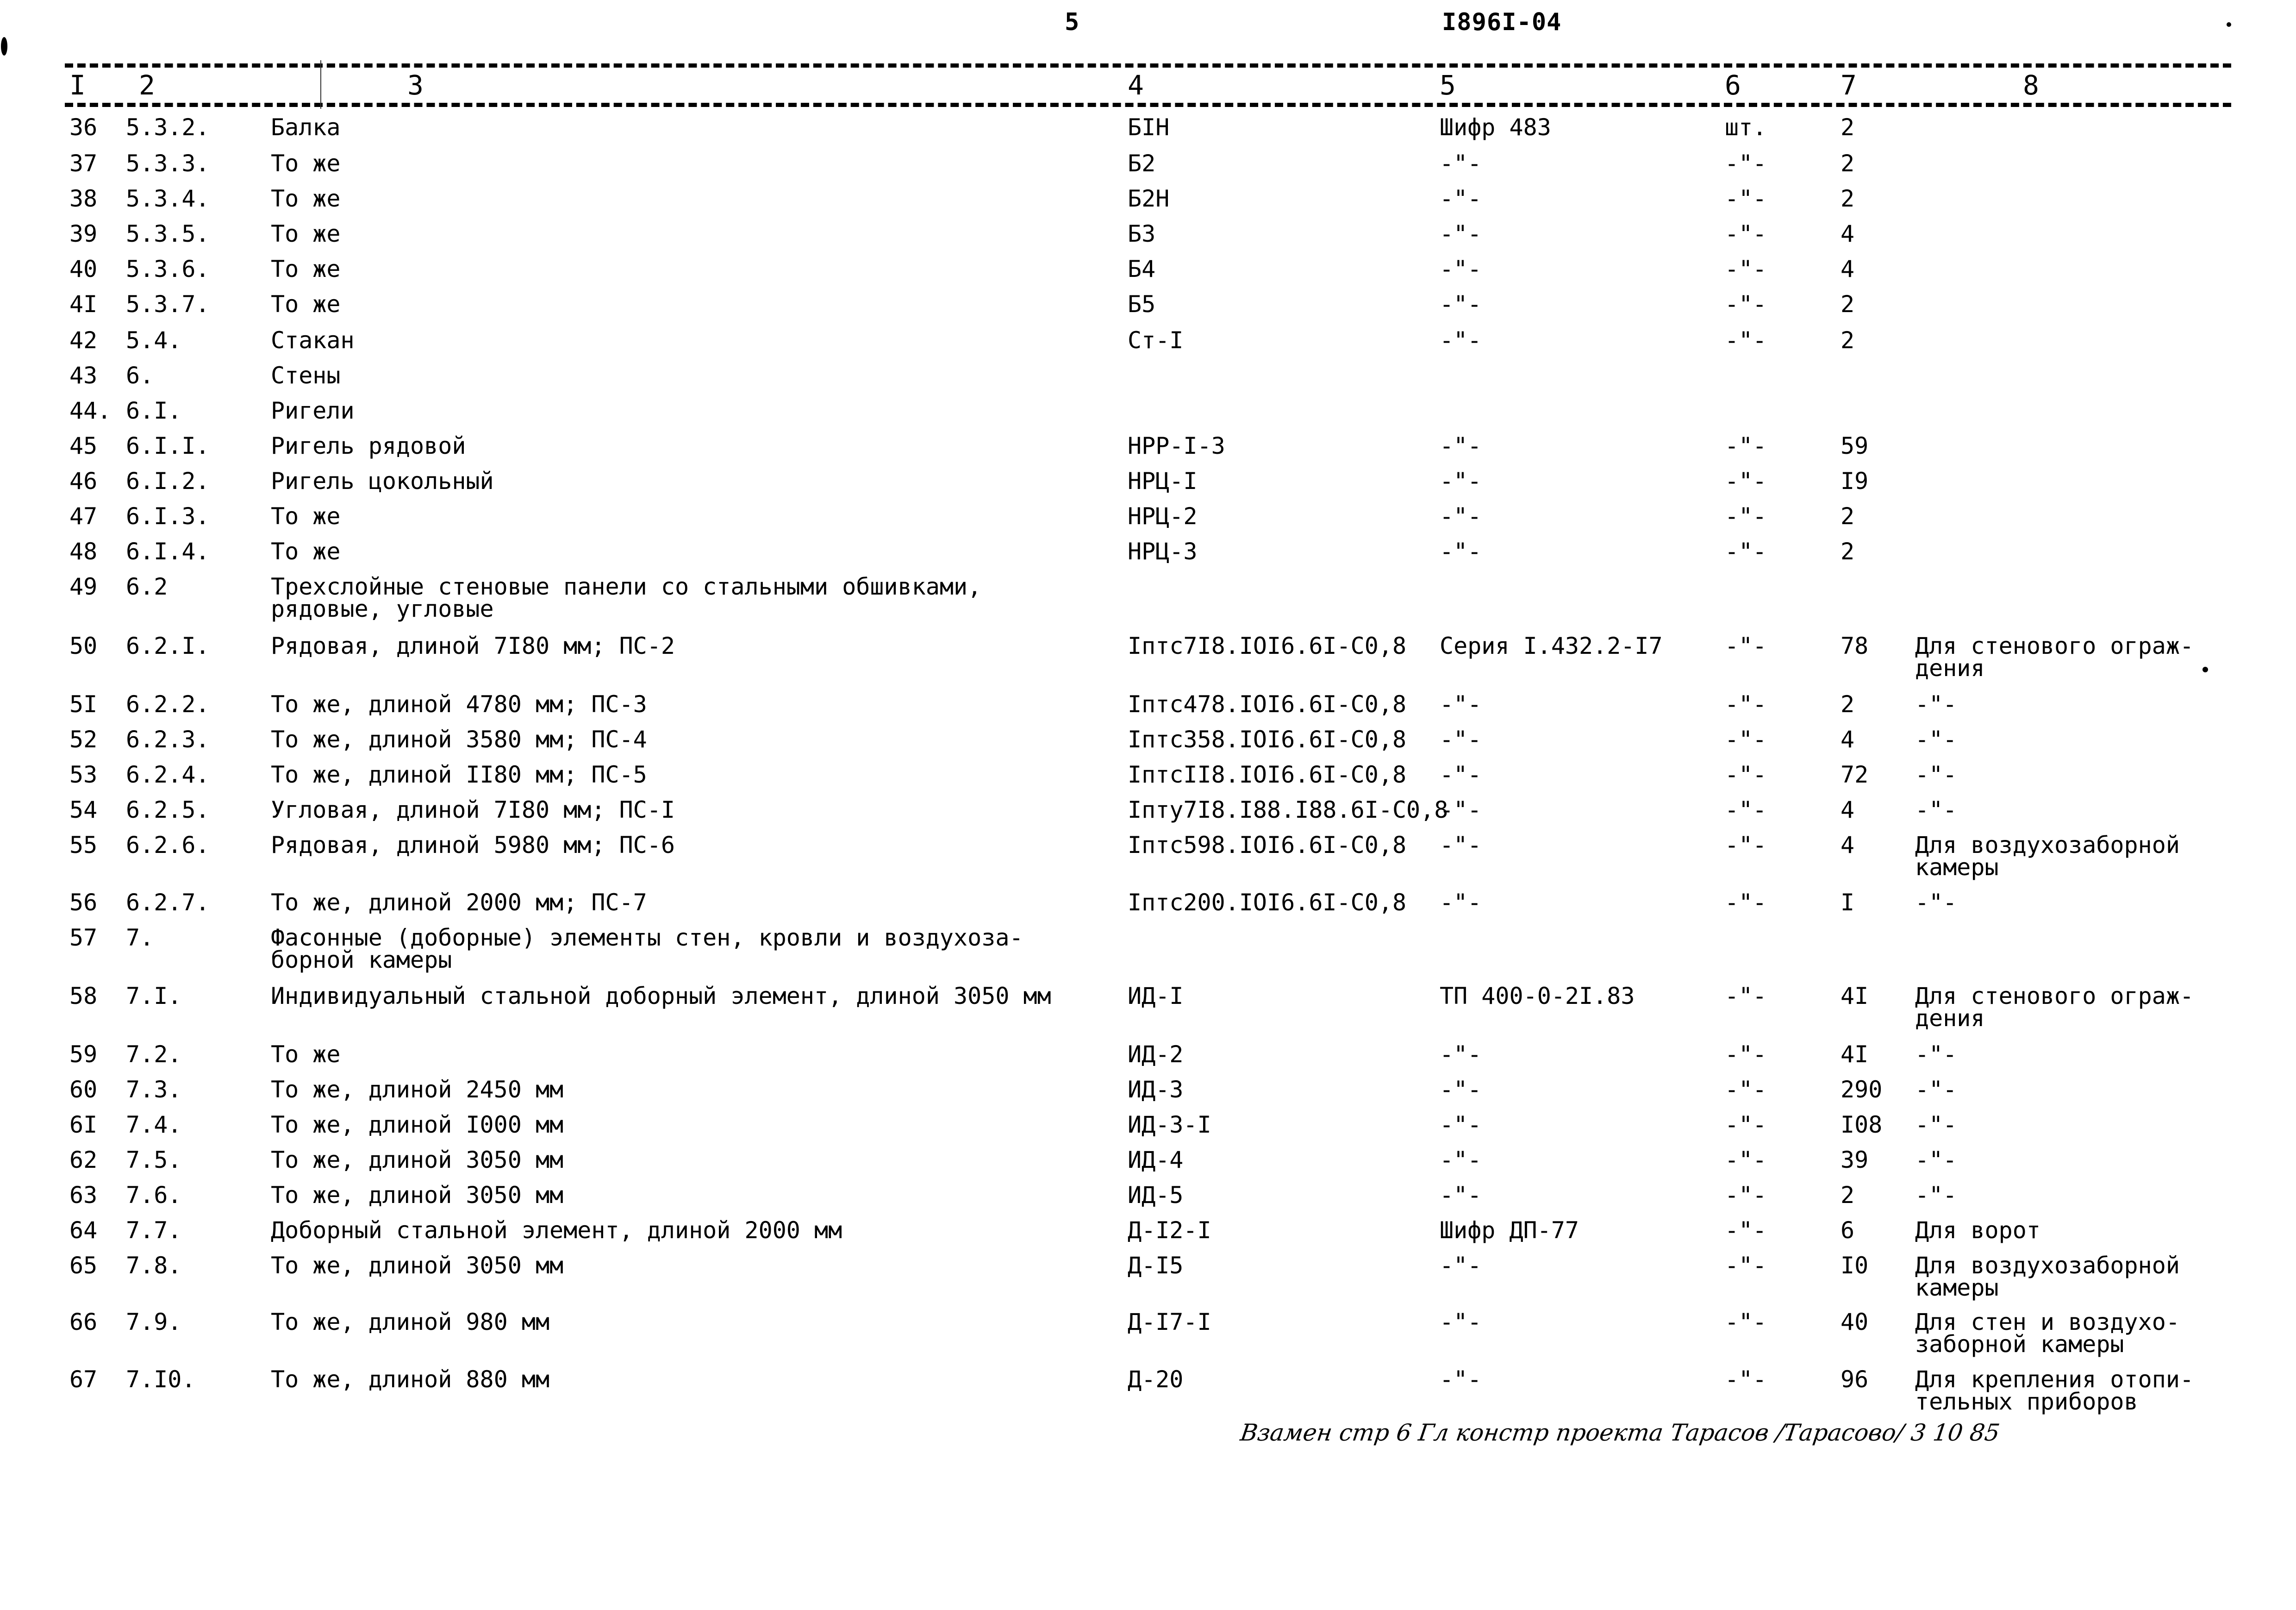 This screenshot has width=2296, height=1610. Describe the element at coordinates (1950, 1019) in the screenshot. I see `note-line: дения` at that location.